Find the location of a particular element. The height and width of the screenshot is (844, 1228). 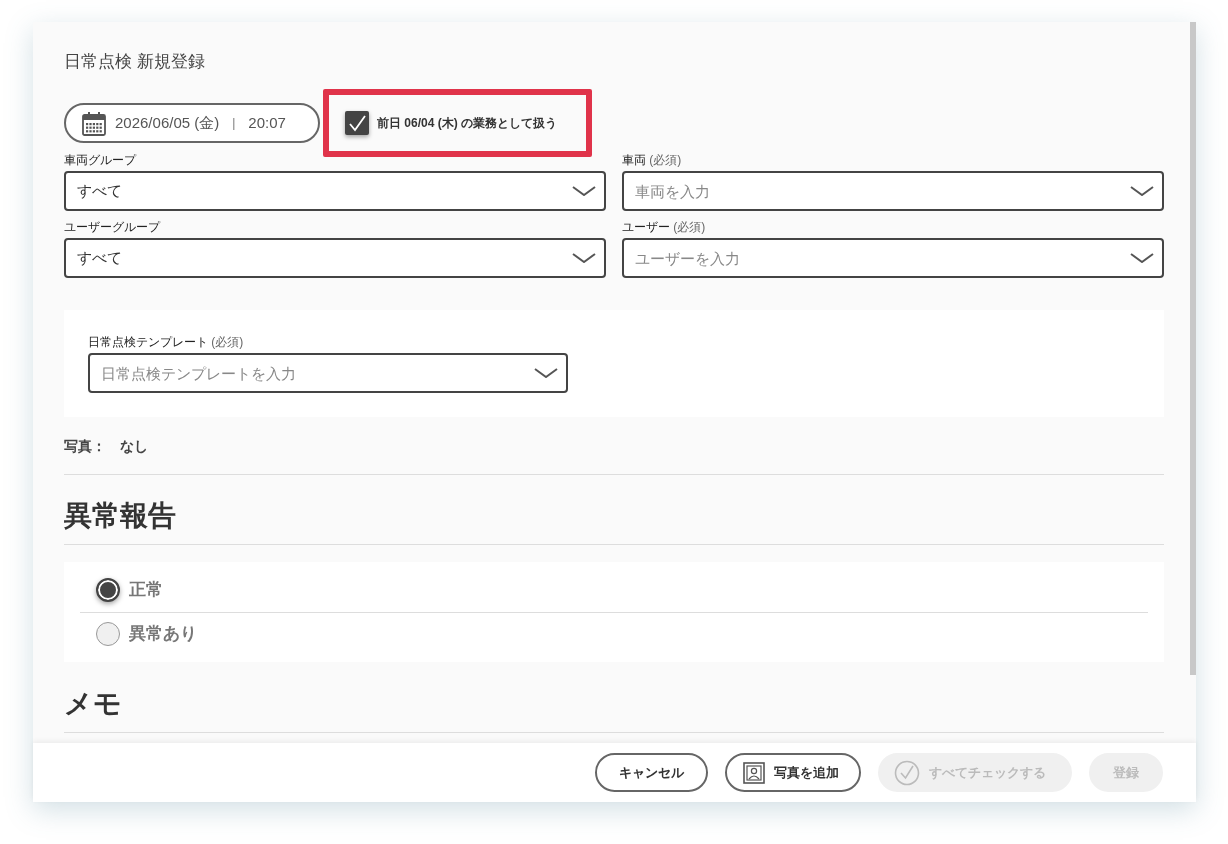

checkbox-label: 前日 06/04 (木) の業務として扱う is located at coordinates (467, 123).